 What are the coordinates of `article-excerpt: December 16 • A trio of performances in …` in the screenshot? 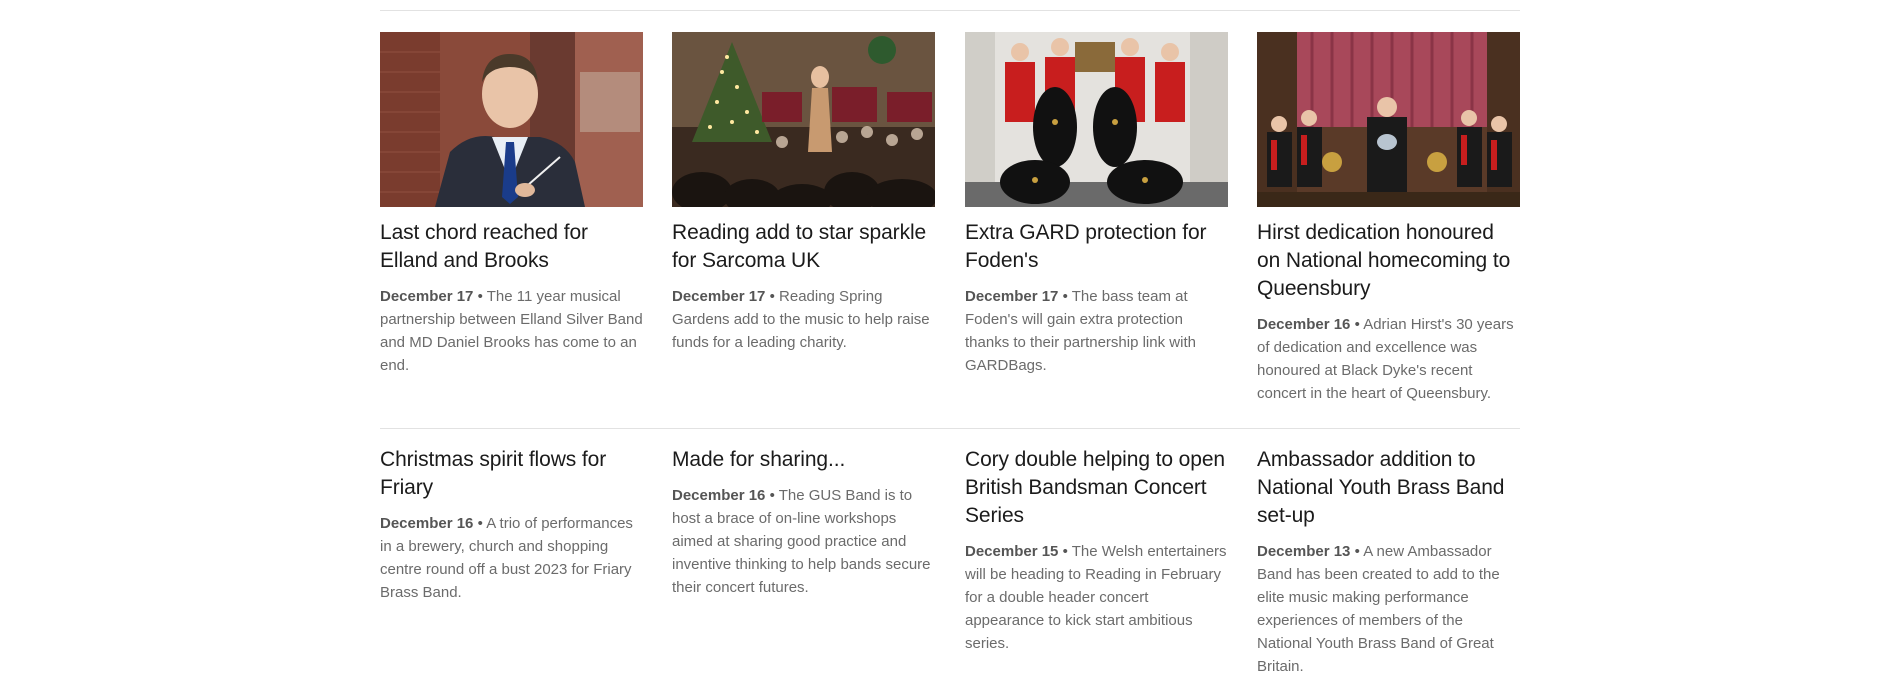 It's located at (511, 558).